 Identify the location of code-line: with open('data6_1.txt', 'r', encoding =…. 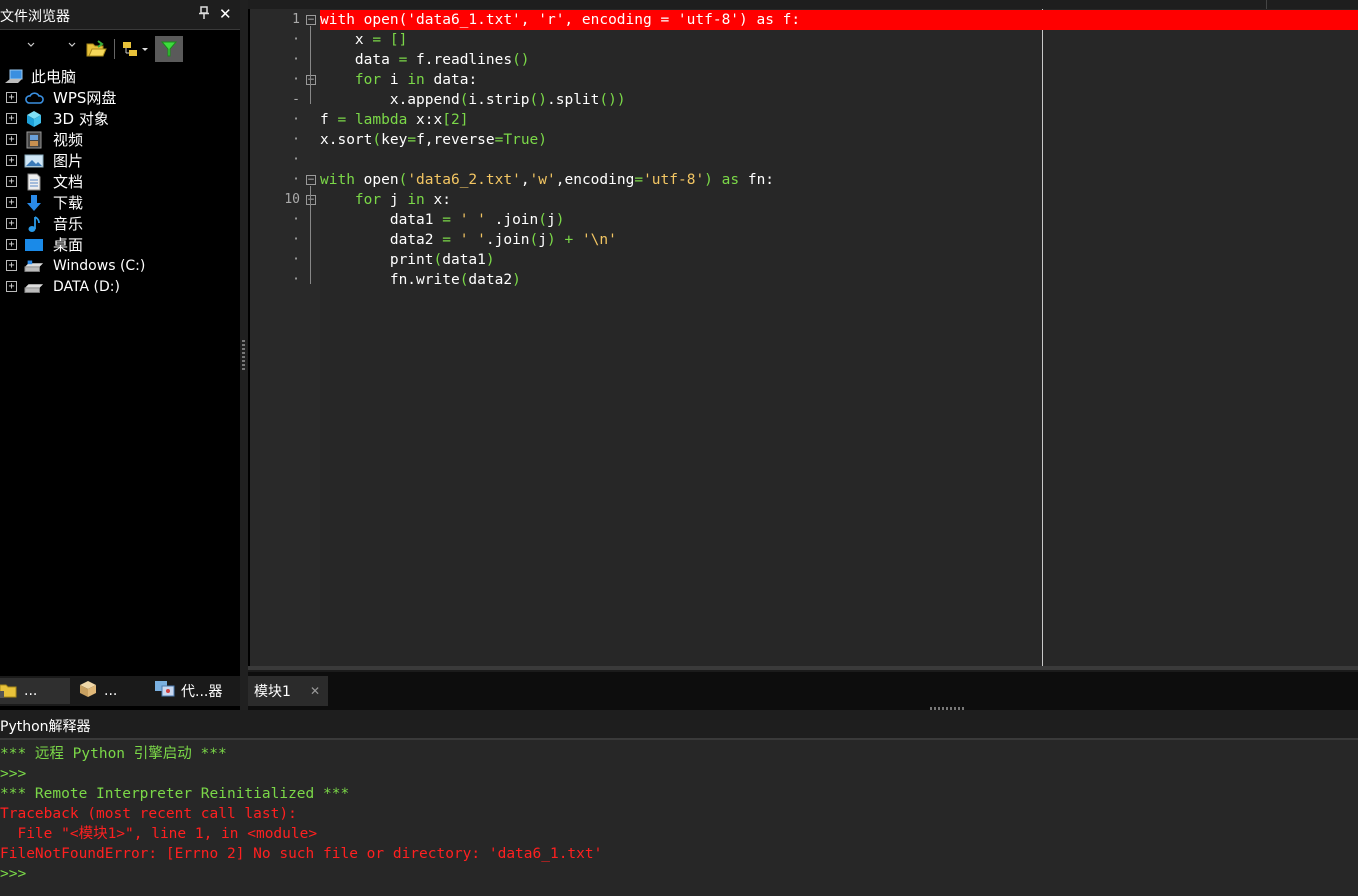
(839, 20).